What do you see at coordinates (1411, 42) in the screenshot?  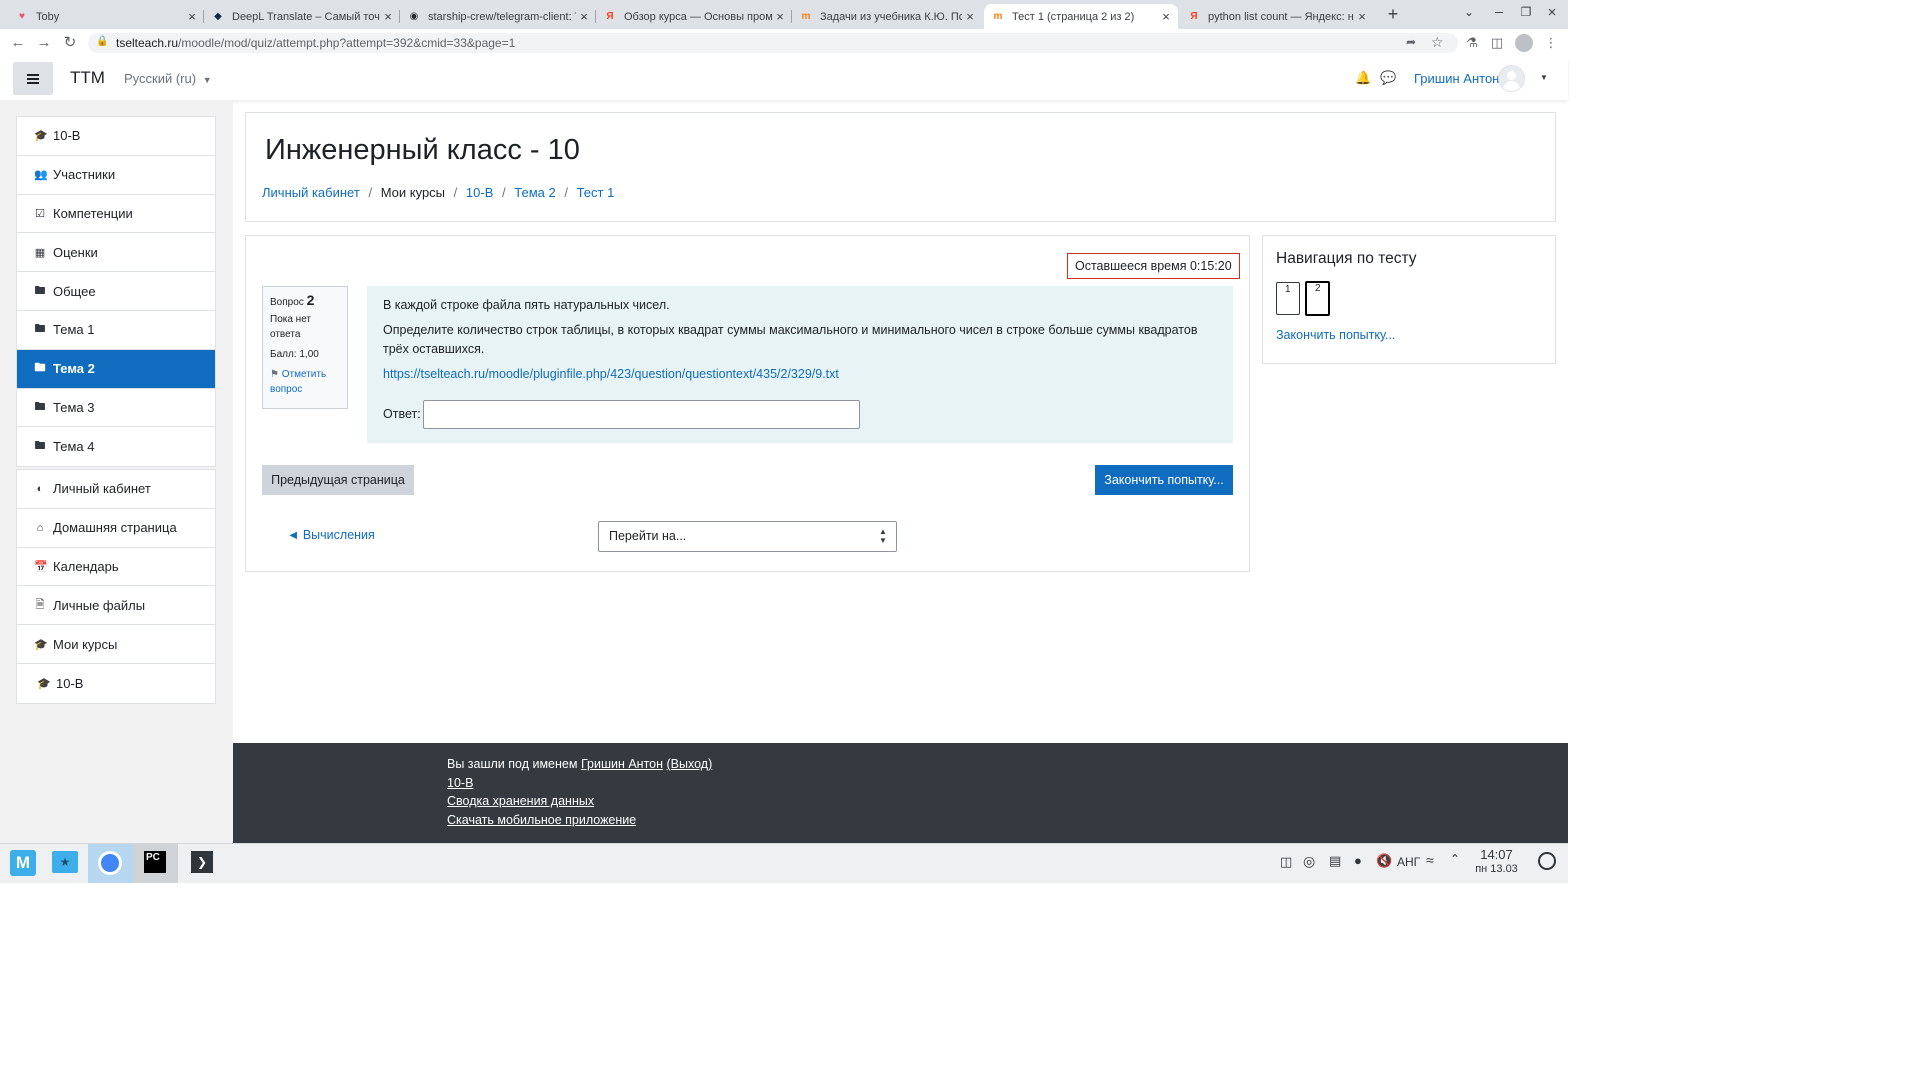 I see `share-icon: ➦` at bounding box center [1411, 42].